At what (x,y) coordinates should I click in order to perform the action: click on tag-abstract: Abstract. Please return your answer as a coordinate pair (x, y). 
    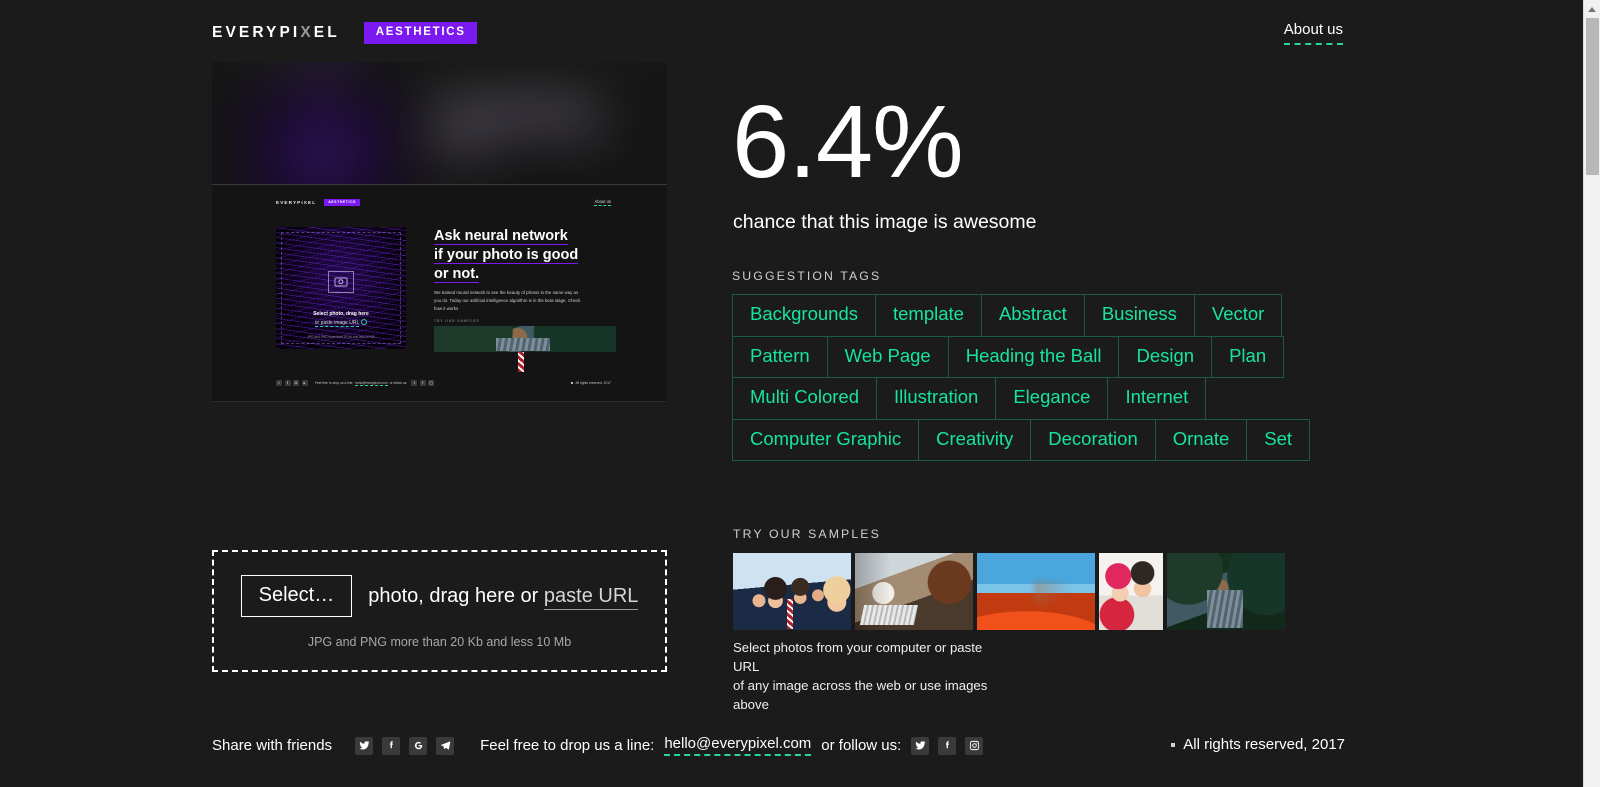
    Looking at the image, I should click on (1032, 315).